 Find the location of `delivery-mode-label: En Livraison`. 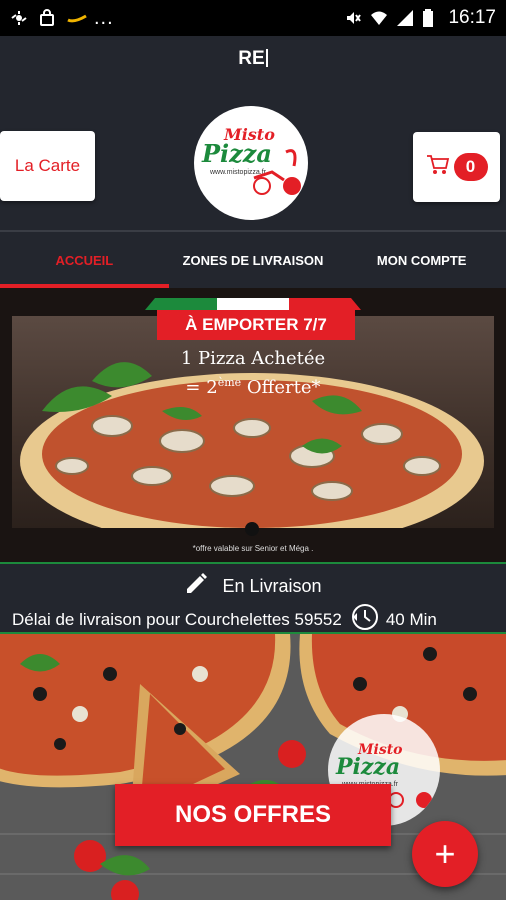

delivery-mode-label: En Livraison is located at coordinates (272, 586).